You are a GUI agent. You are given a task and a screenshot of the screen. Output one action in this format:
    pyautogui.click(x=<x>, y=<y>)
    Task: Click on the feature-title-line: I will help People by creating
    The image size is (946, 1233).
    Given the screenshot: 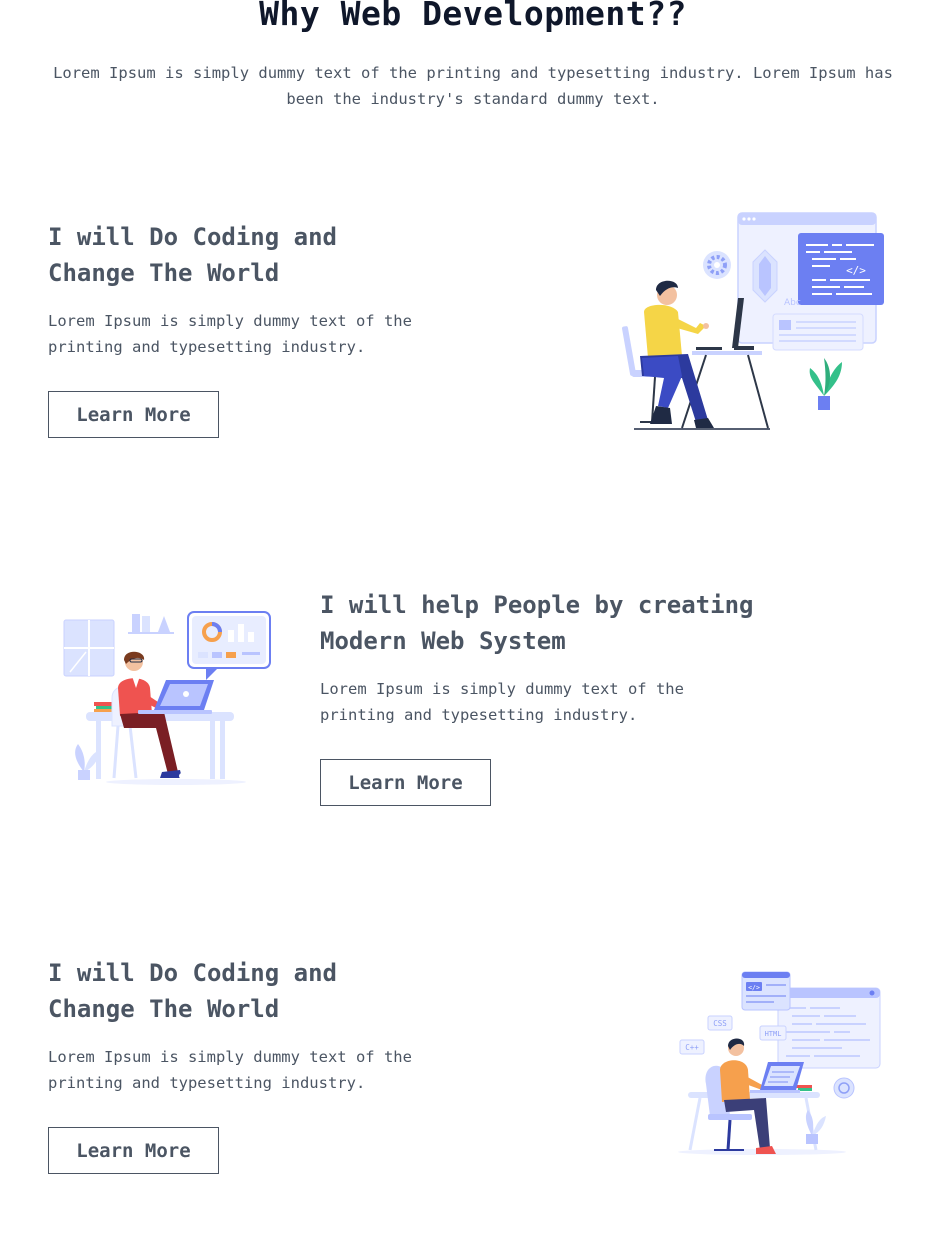 What is the action you would take?
    pyautogui.click(x=537, y=605)
    